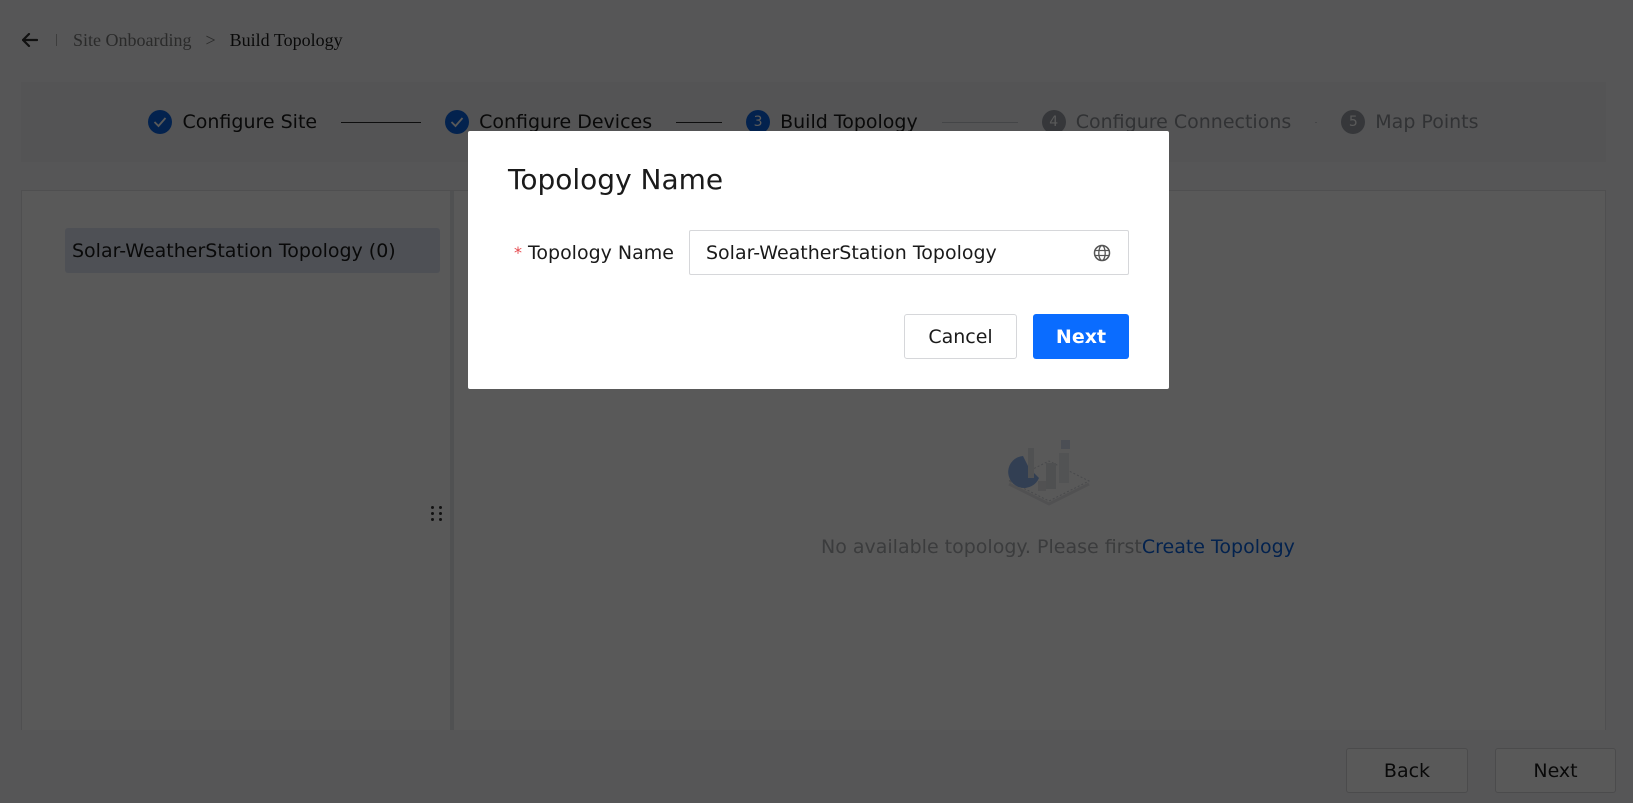 The width and height of the screenshot is (1633, 803). Describe the element at coordinates (601, 252) in the screenshot. I see `topology-name-label: Topology Name` at that location.